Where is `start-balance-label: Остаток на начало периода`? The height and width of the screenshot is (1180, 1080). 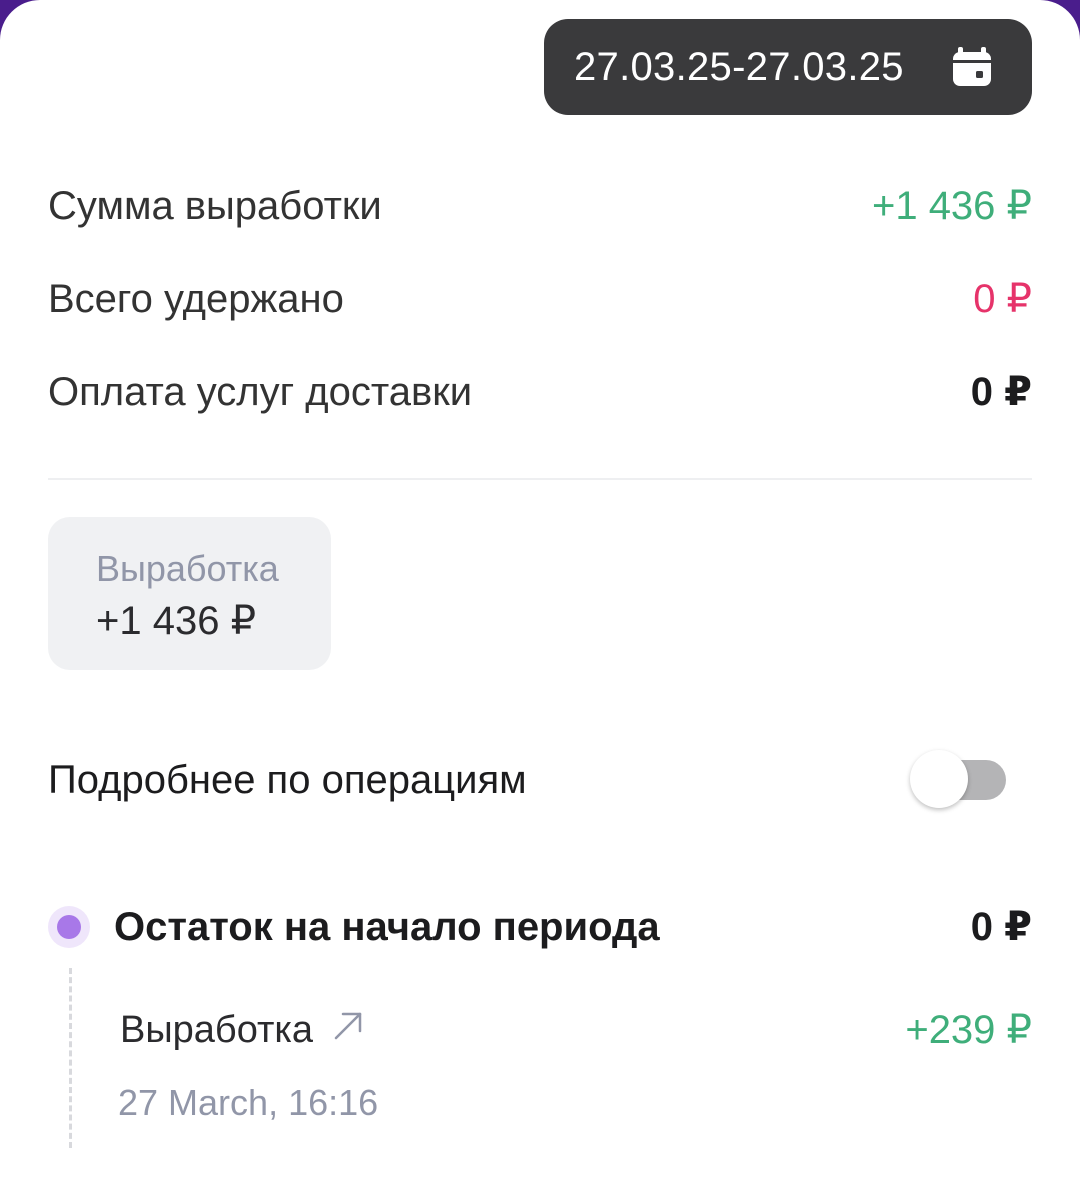 start-balance-label: Остаток на начало периода is located at coordinates (387, 926).